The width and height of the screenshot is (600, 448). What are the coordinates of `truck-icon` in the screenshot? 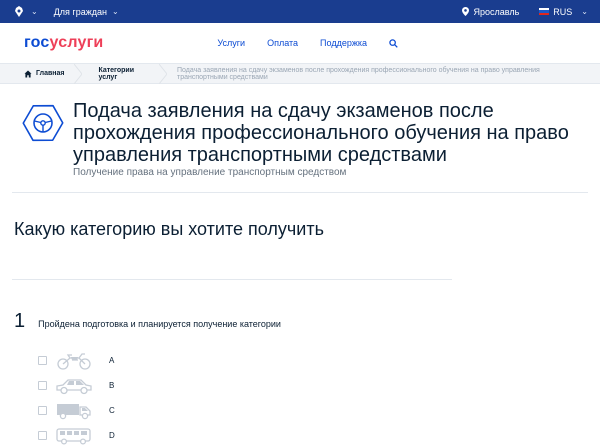 It's located at (74, 411).